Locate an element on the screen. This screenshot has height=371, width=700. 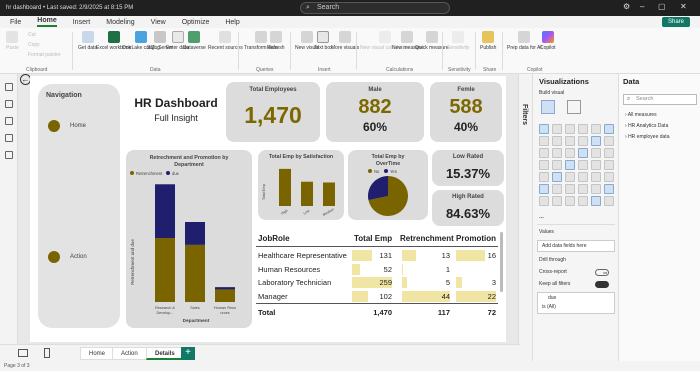
table-row: Human Resources 52 1 is located at coordinates (376, 269).